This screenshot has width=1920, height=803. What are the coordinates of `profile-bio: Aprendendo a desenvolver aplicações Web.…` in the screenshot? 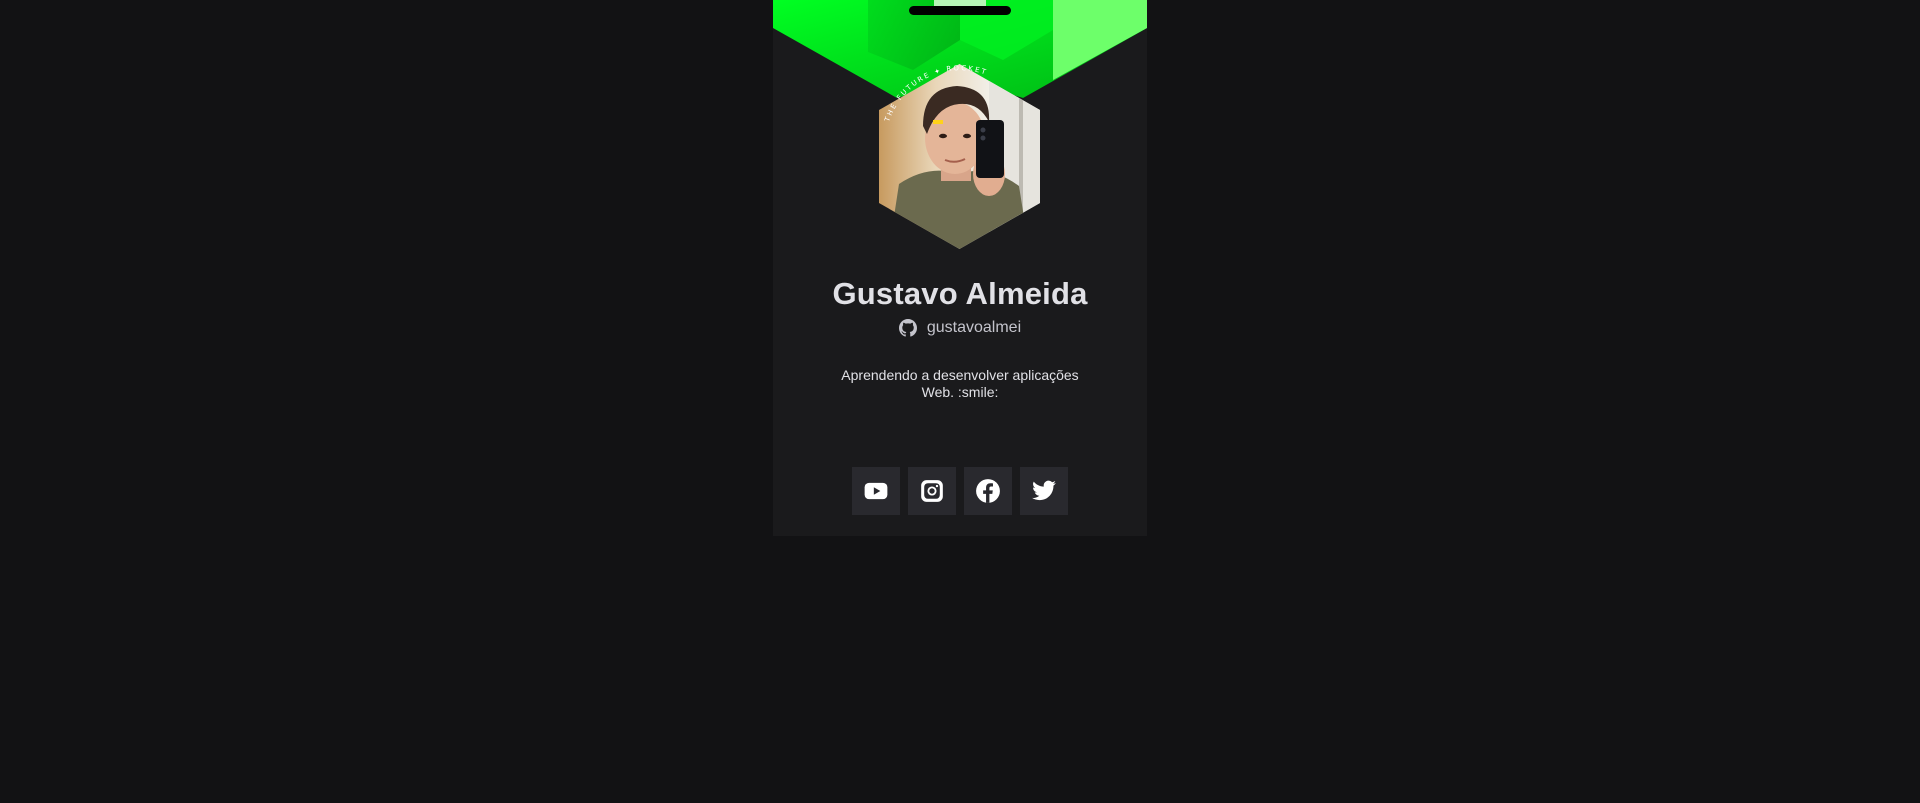 It's located at (960, 384).